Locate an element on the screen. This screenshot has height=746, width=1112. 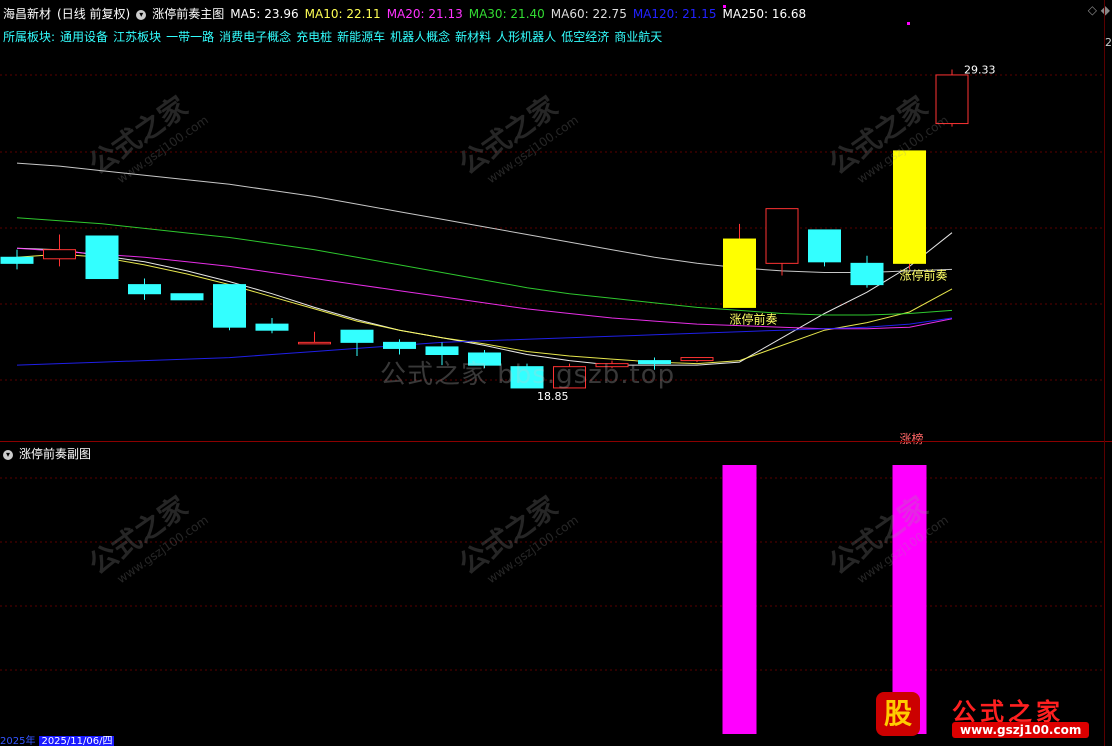
signal-tag: 涨榜 is located at coordinates (912, 438).